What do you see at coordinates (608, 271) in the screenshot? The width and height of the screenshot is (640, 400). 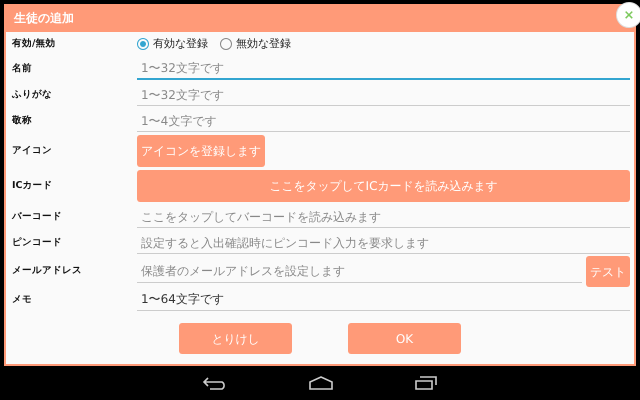 I see `test-button: テスト` at bounding box center [608, 271].